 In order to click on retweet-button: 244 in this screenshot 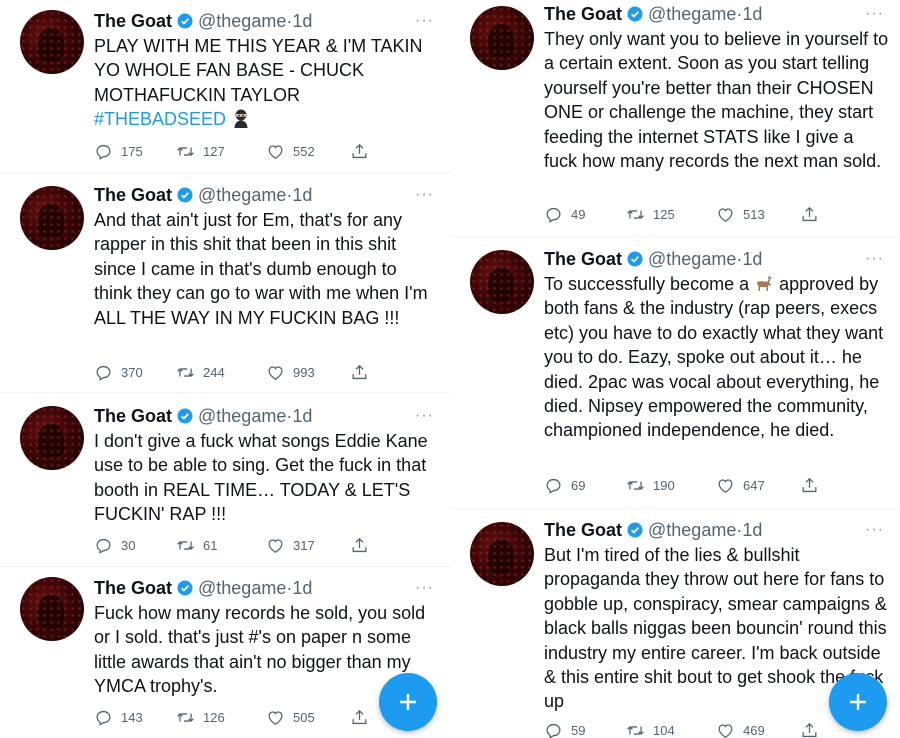, I will do `click(200, 372)`.